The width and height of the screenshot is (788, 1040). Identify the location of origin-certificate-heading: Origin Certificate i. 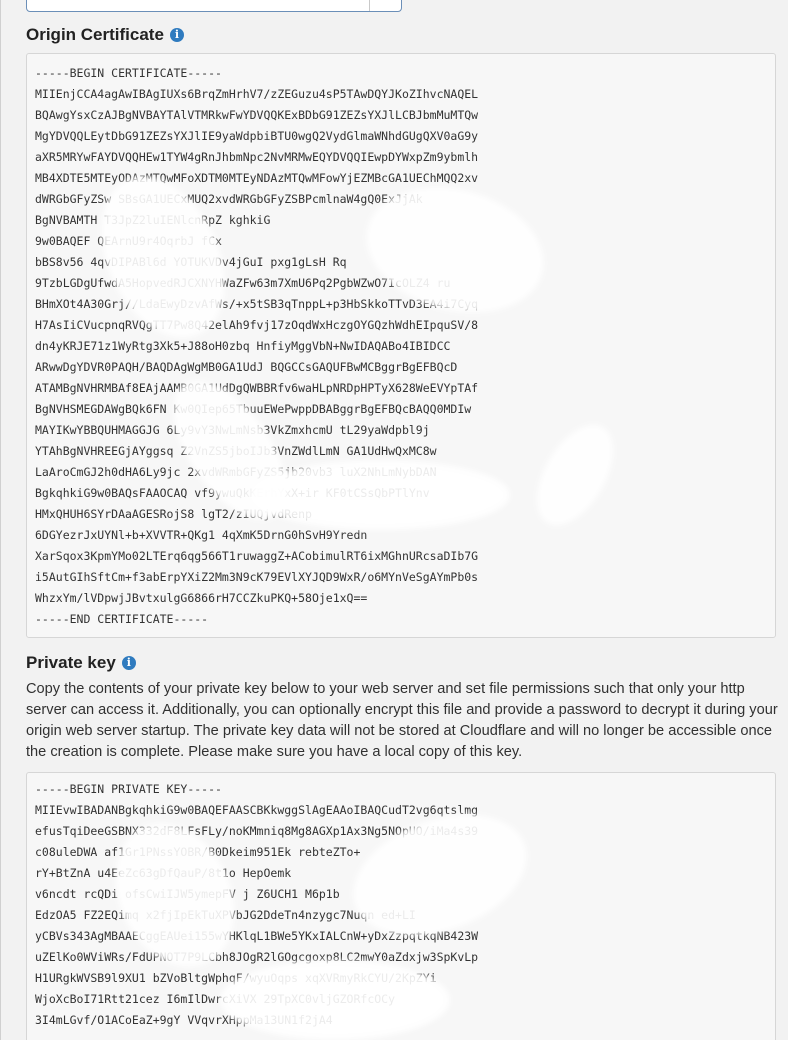
(105, 35).